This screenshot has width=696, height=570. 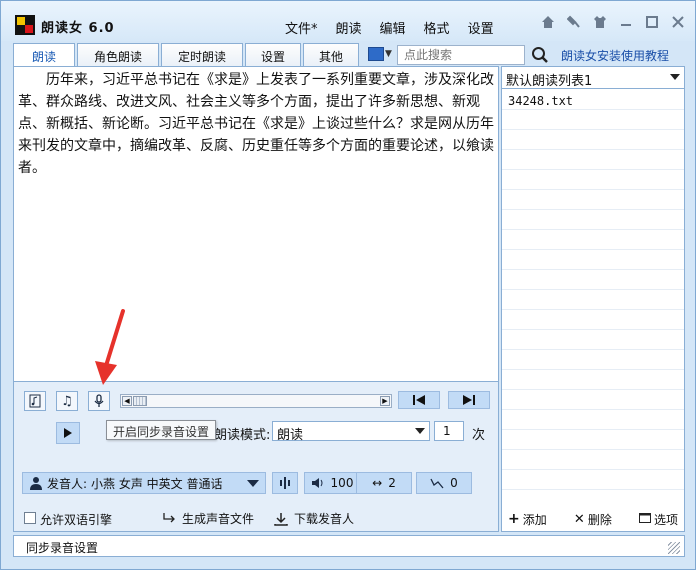 I want to click on convert-icon, so click(x=169, y=517).